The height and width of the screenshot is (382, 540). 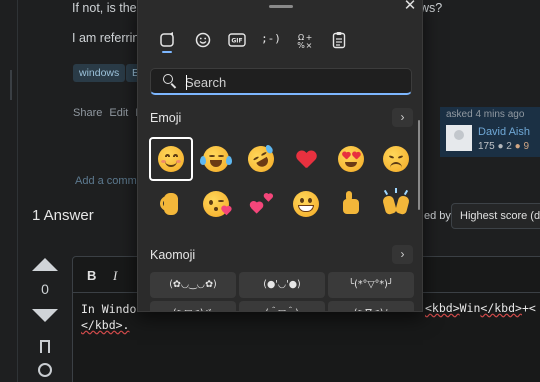 I want to click on symbols-icon: Ω +% ×, so click(x=305, y=41).